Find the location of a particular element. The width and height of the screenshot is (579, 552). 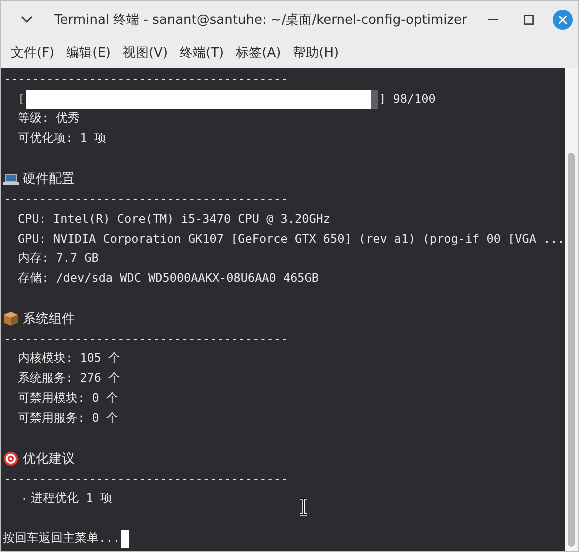

output-line: 系统服务: 276 个 is located at coordinates (69, 379).